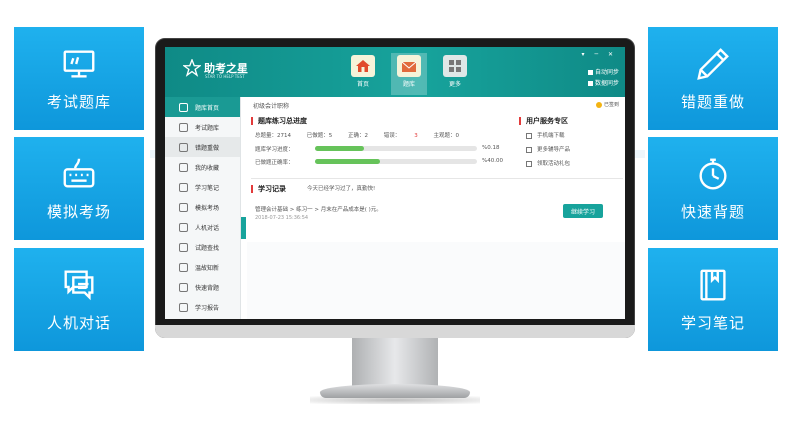 This screenshot has width=790, height=427. Describe the element at coordinates (183, 227) in the screenshot. I see `chat-icon` at that location.